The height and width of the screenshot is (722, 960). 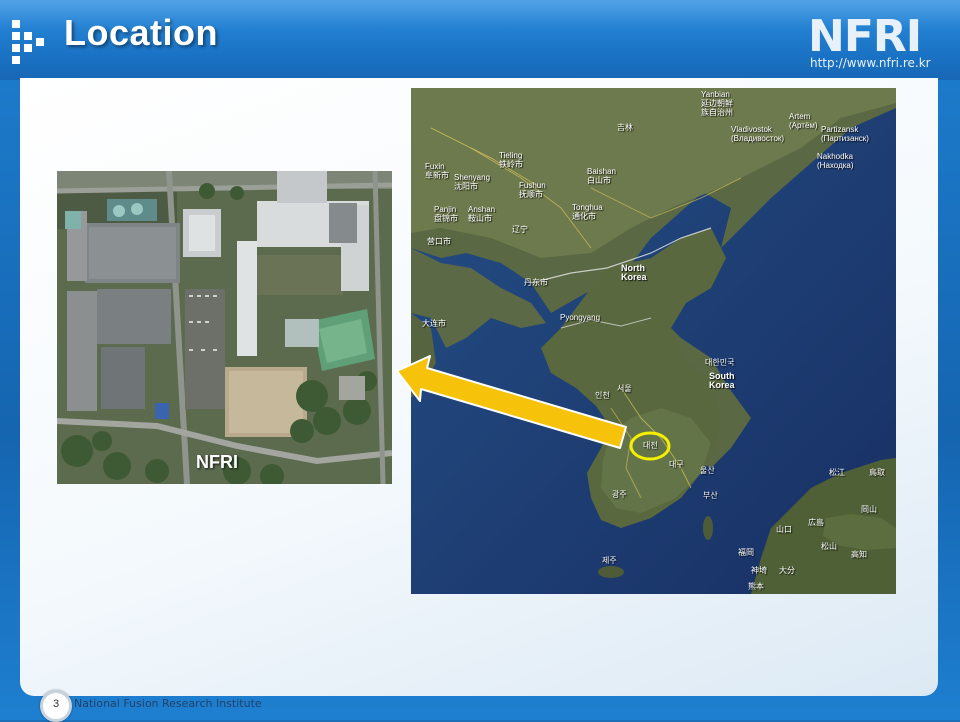 What do you see at coordinates (217, 462) in the screenshot?
I see `aerial-nfri-label: NFRI` at bounding box center [217, 462].